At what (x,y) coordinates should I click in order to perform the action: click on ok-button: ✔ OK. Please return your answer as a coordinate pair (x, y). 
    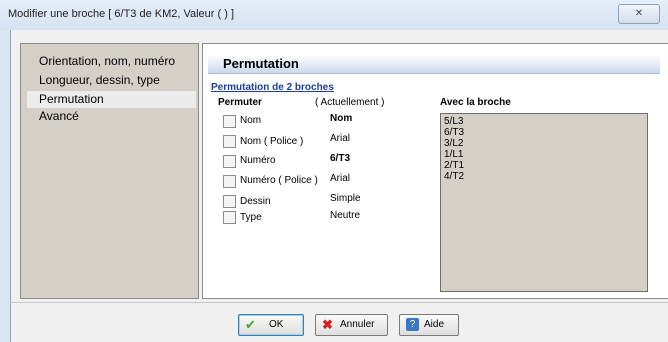
    Looking at the image, I should click on (271, 325).